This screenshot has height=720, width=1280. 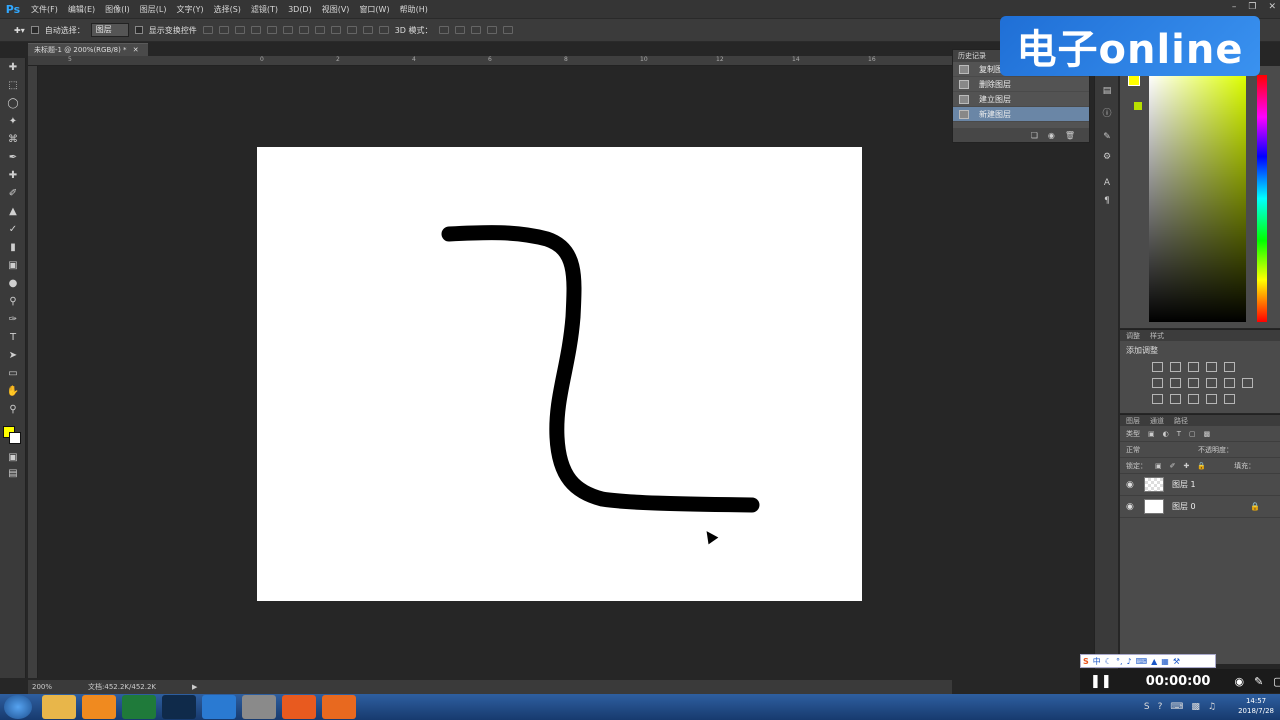 What do you see at coordinates (1166, 434) in the screenshot?
I see `filter-adjustment-icon: ◐` at bounding box center [1166, 434].